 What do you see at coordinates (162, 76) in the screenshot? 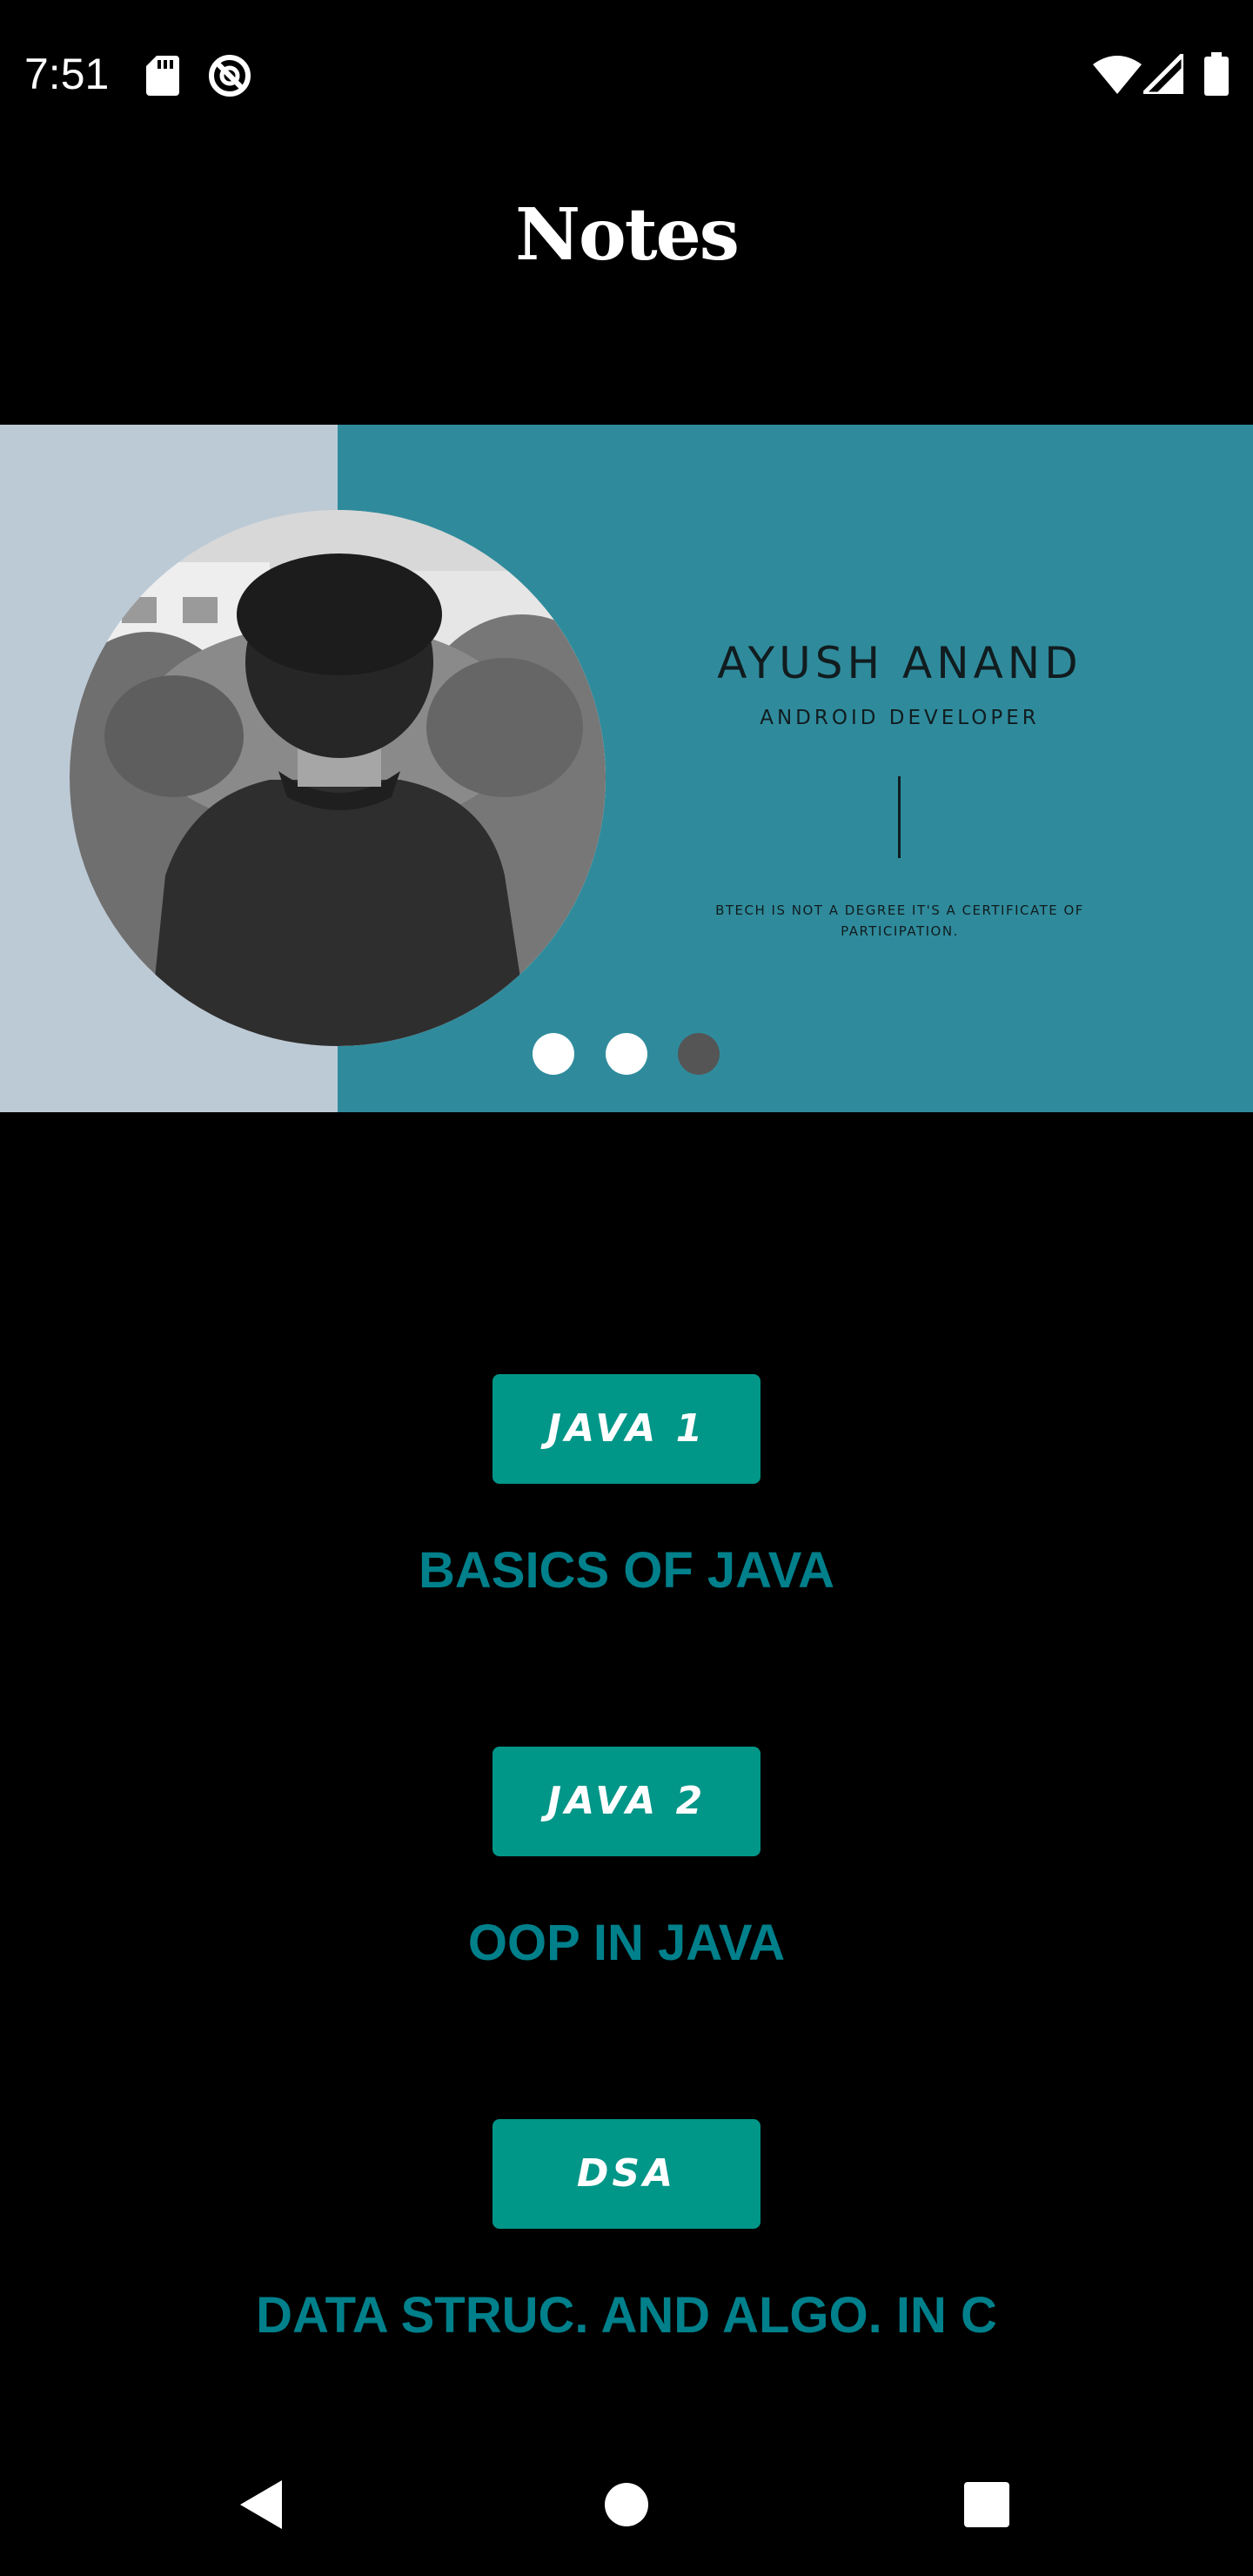
I see `sd-card-icon` at bounding box center [162, 76].